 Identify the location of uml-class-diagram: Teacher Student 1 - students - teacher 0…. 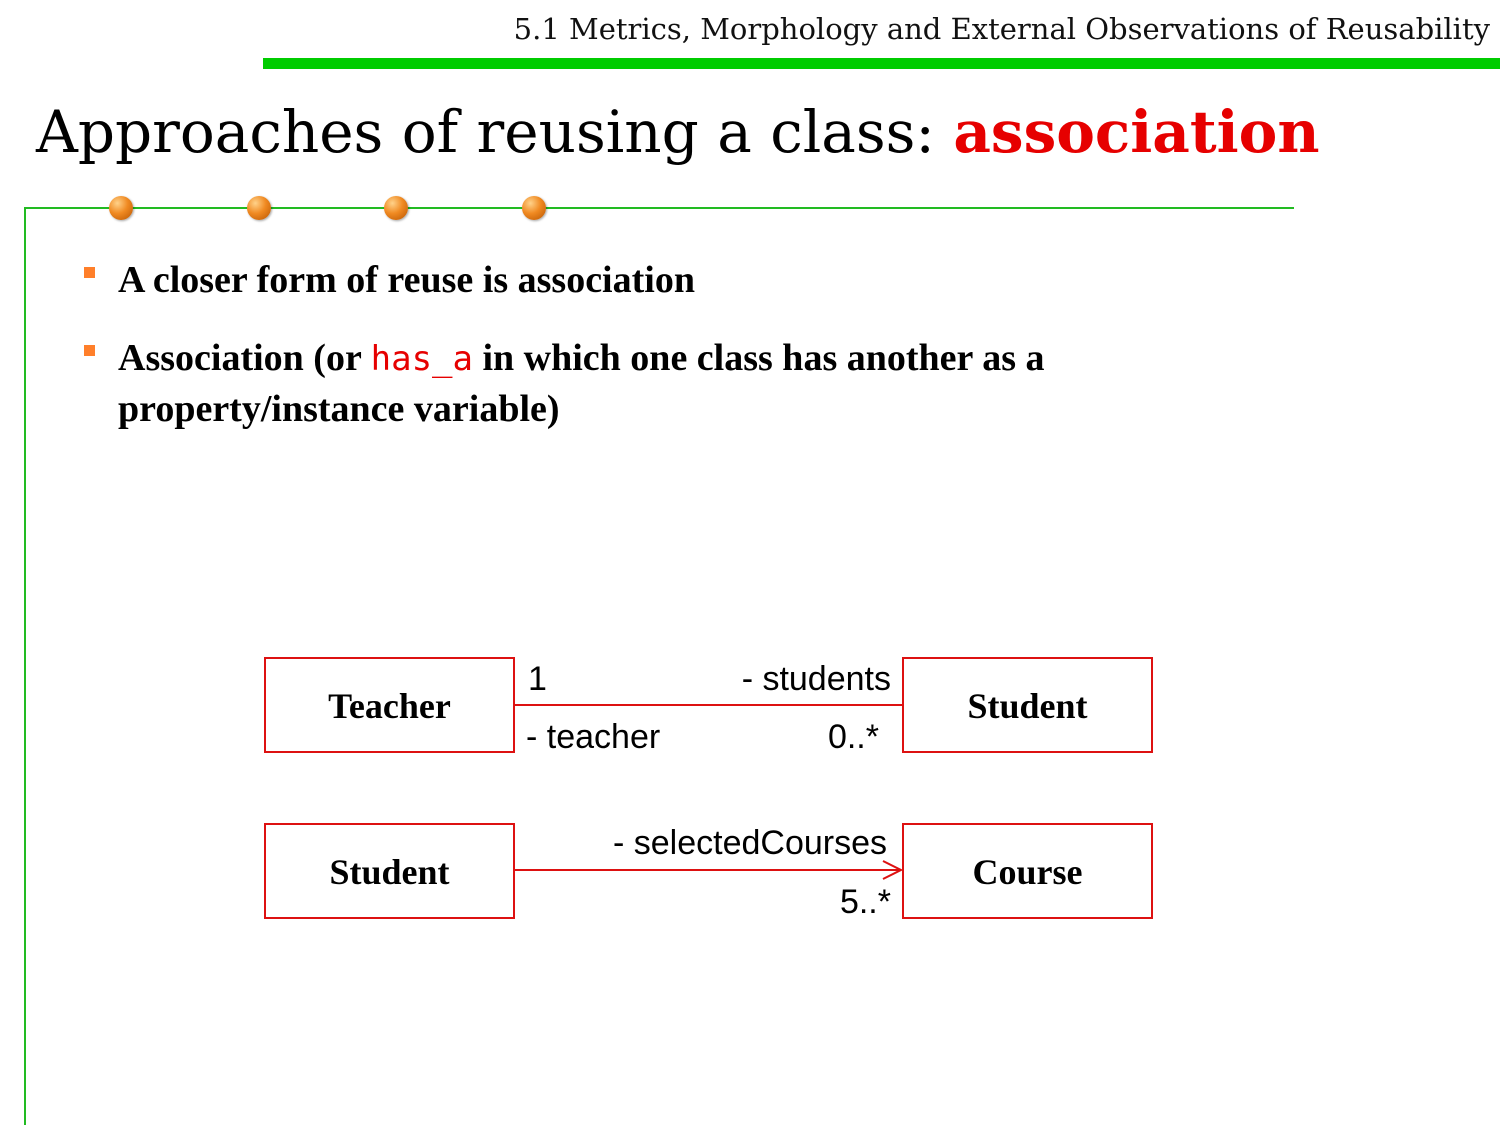
(708, 789).